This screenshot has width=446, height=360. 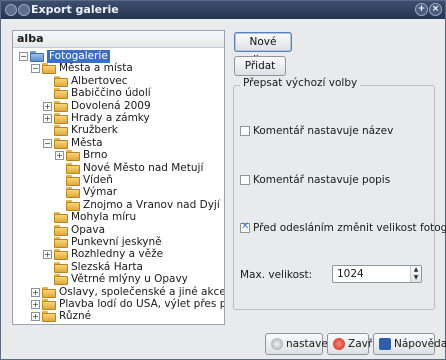 I want to click on tree-node-label: Dovolená 2009, so click(x=111, y=106).